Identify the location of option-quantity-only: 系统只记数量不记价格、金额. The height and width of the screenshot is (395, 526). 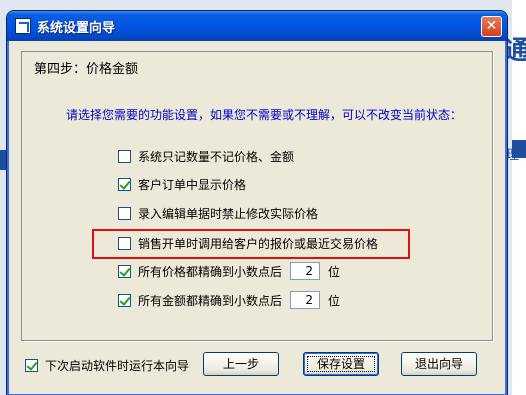
(206, 156).